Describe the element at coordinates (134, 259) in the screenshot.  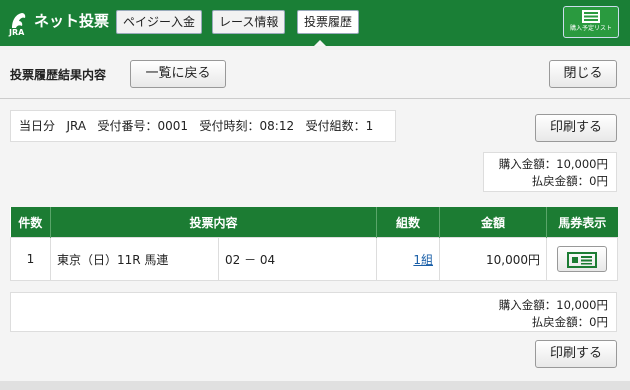
I see `row-race: 東京（日）11R 馬連` at that location.